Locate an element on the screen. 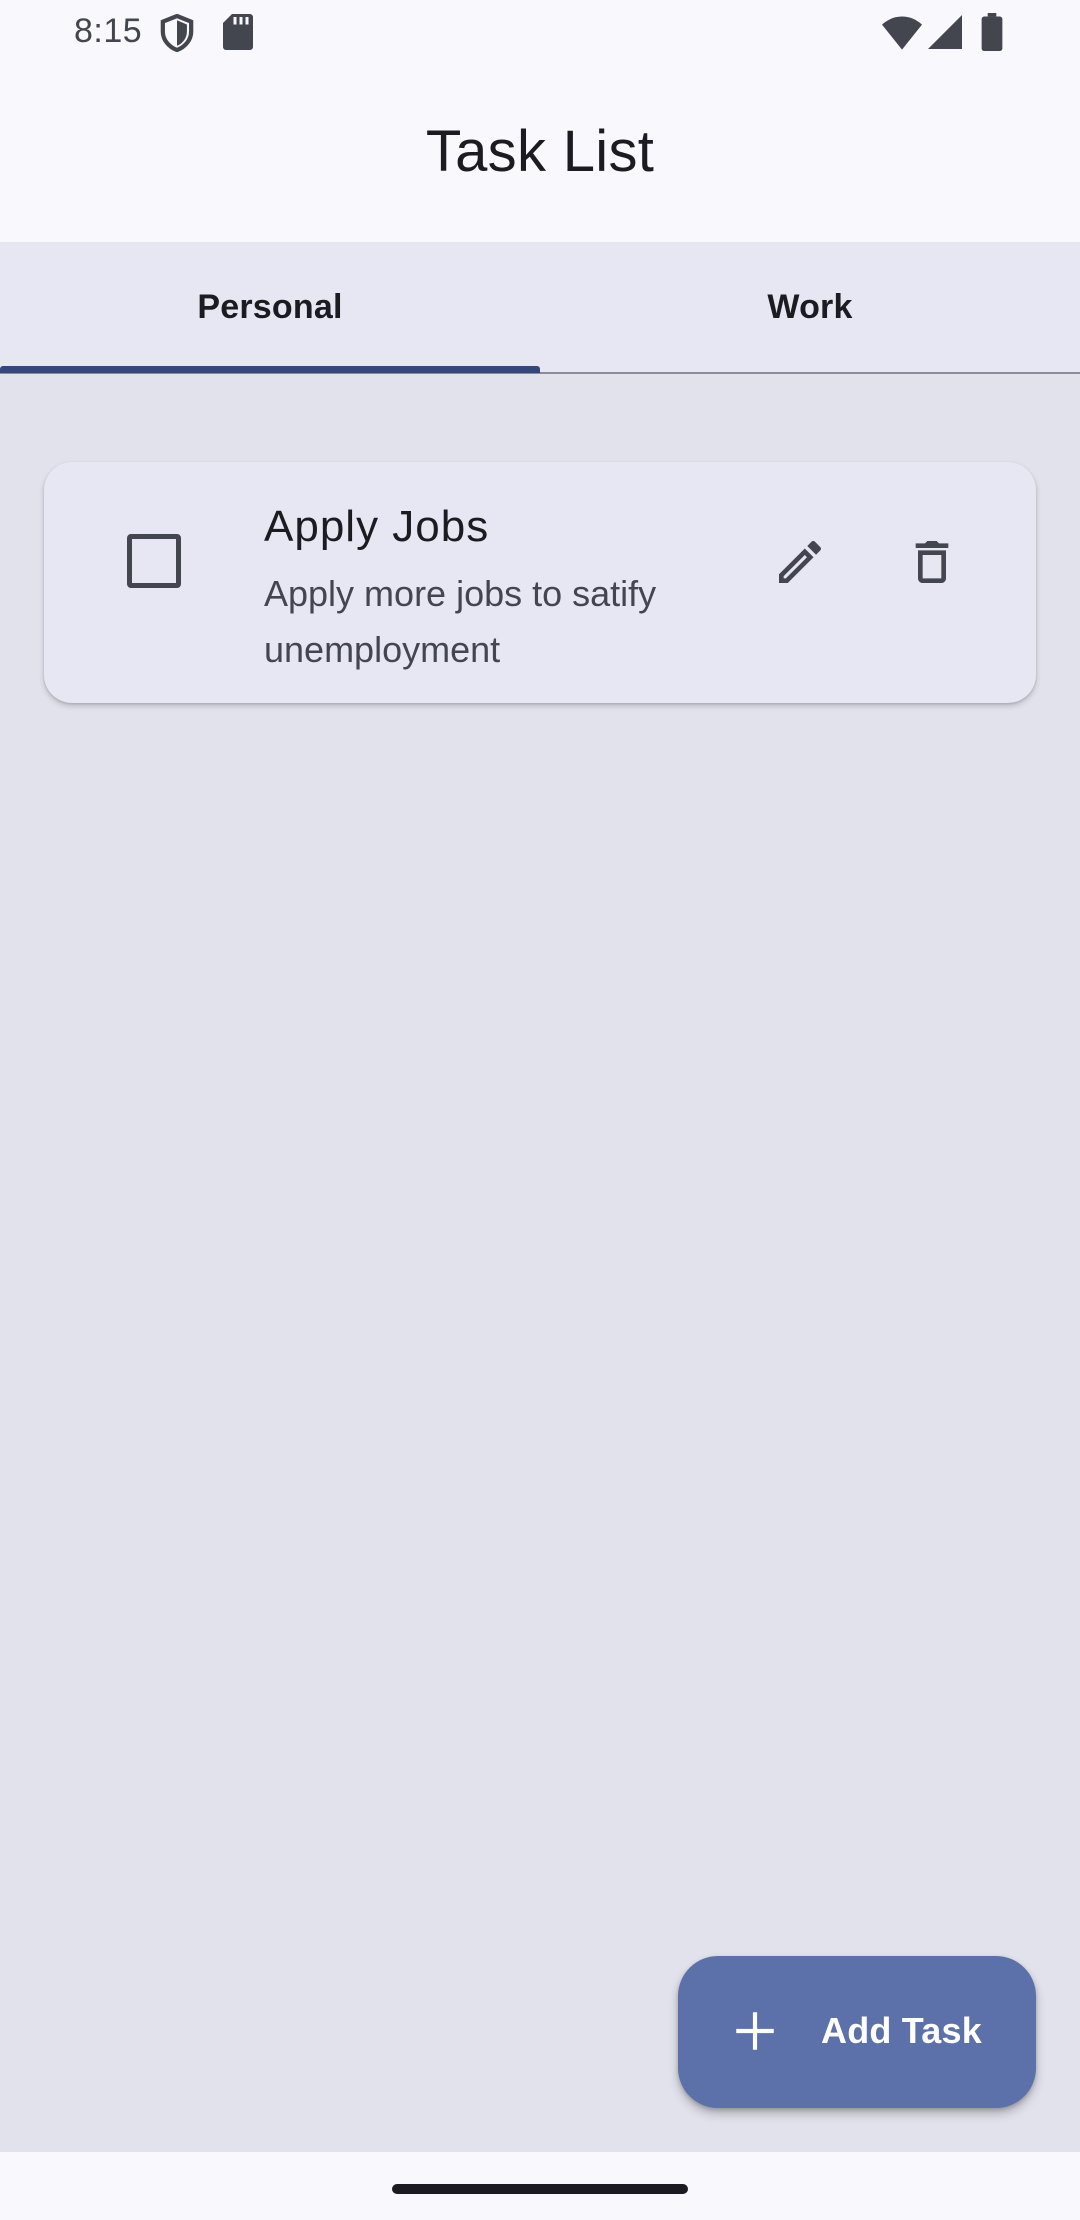 This screenshot has width=1080, height=2220. home-gesture-handle is located at coordinates (540, 2189).